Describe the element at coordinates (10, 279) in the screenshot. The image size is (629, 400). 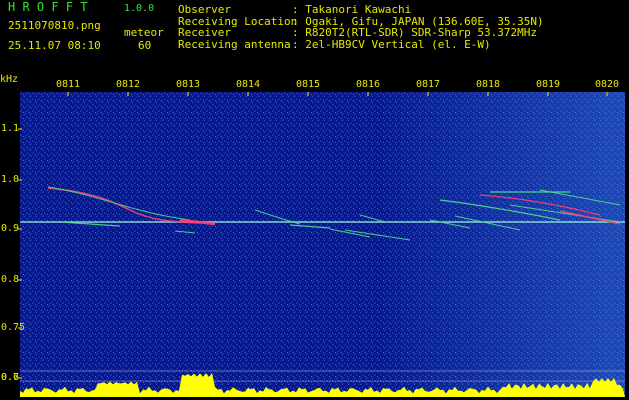
I see `y-tick-label: 0.8` at that location.